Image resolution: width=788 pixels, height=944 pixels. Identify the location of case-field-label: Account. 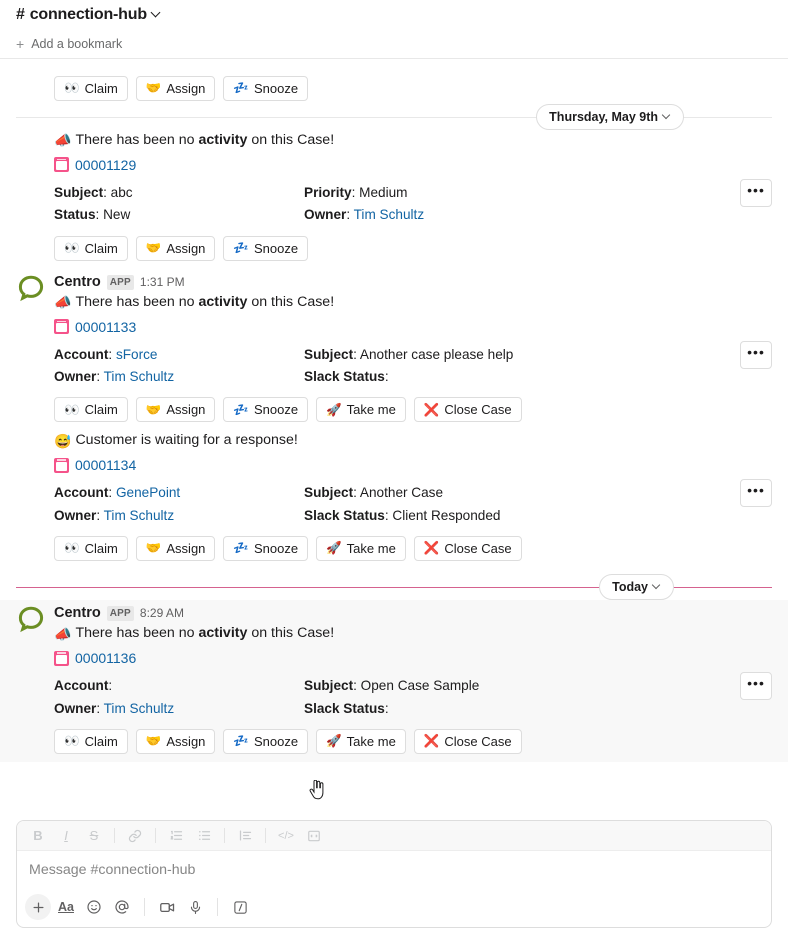
(81, 493).